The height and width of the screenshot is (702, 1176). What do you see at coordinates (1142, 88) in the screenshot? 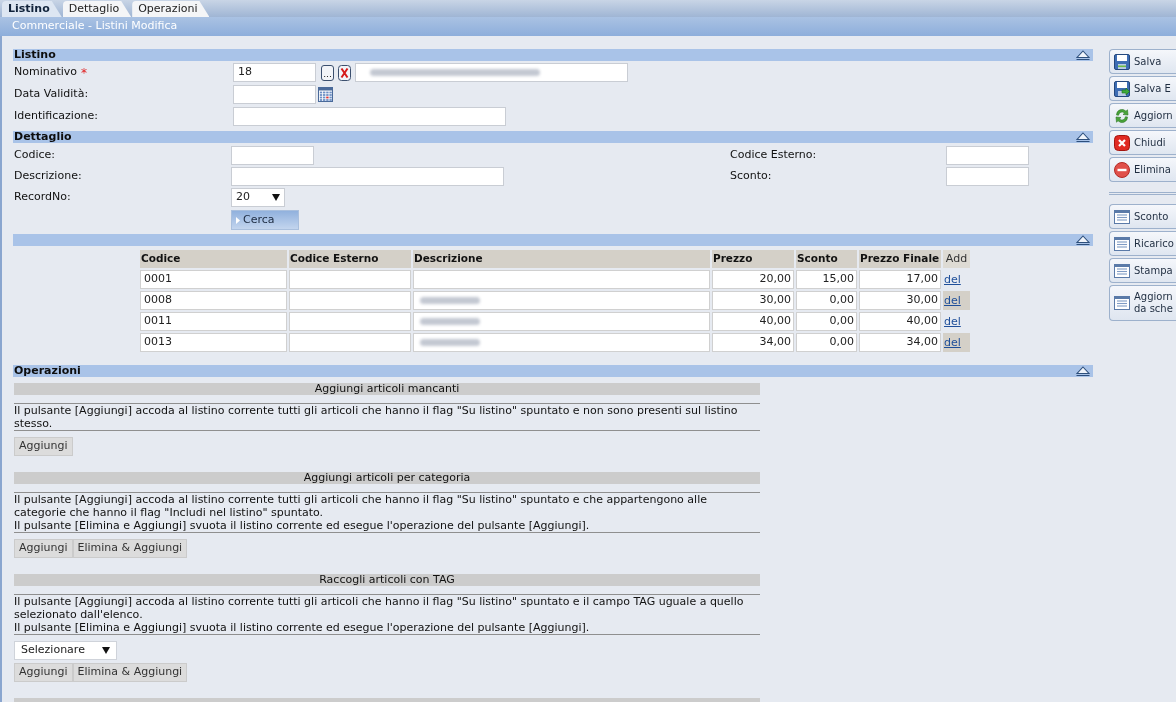
I see `toolbar-button: Salva E` at bounding box center [1142, 88].